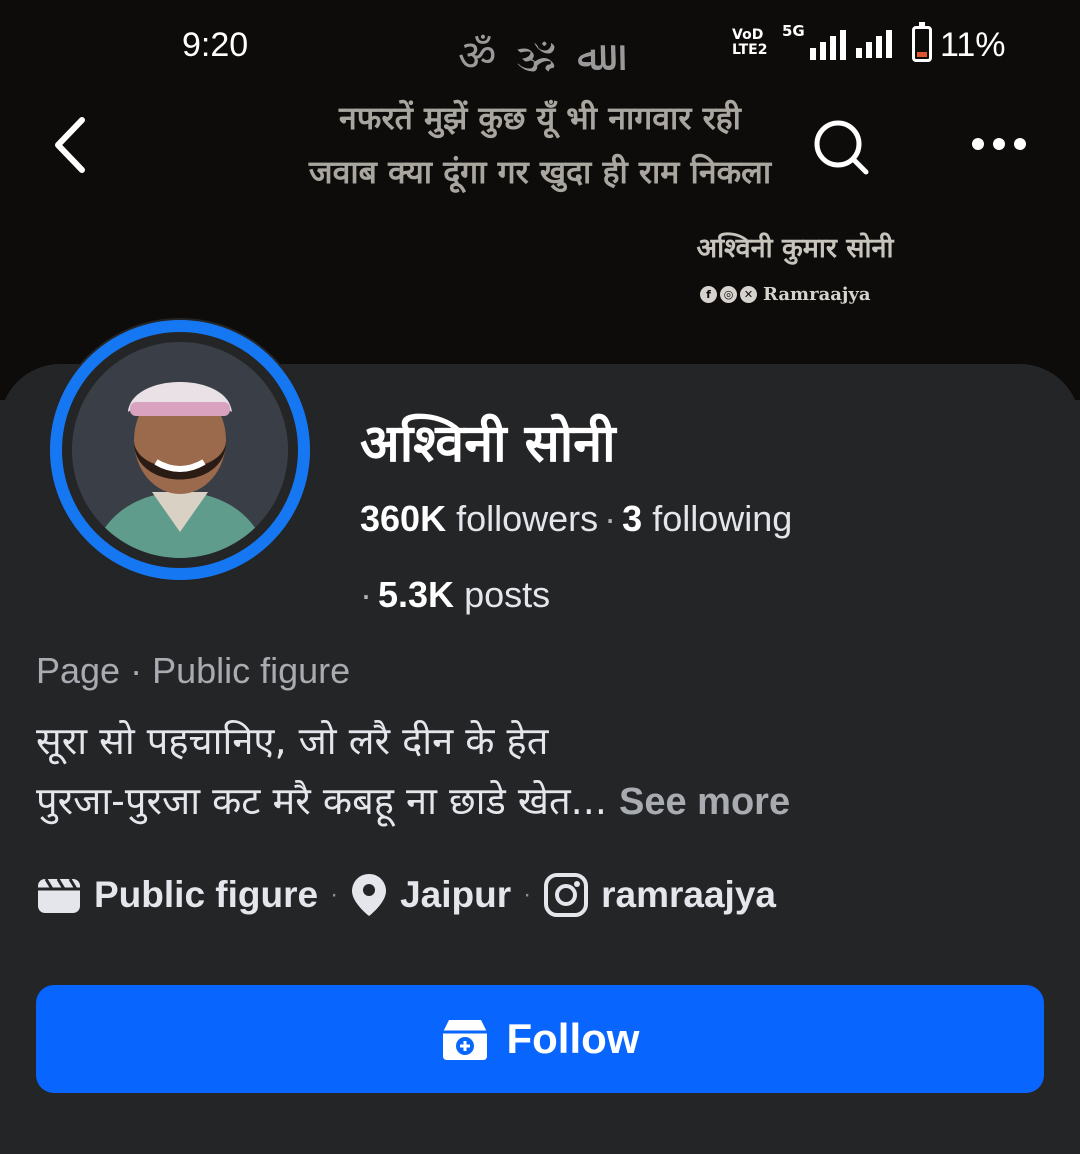 This screenshot has width=1080, height=1154. I want to click on instagram-icon, so click(566, 895).